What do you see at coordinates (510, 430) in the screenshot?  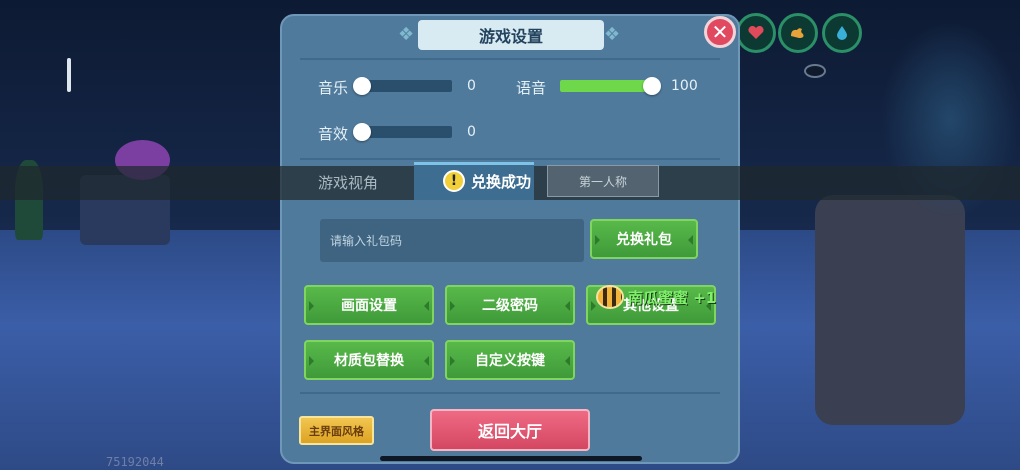 I see `back-to-lobby-button: 返回大厅` at bounding box center [510, 430].